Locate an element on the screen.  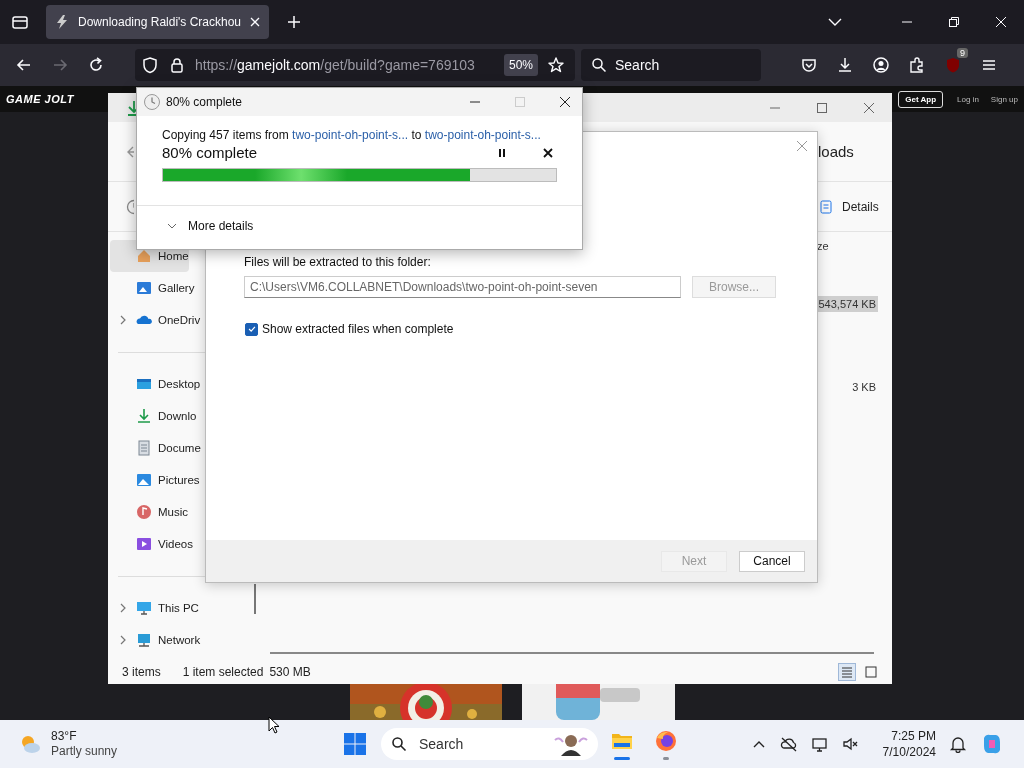
dialog-button: Cancel is located at coordinates (772, 561).